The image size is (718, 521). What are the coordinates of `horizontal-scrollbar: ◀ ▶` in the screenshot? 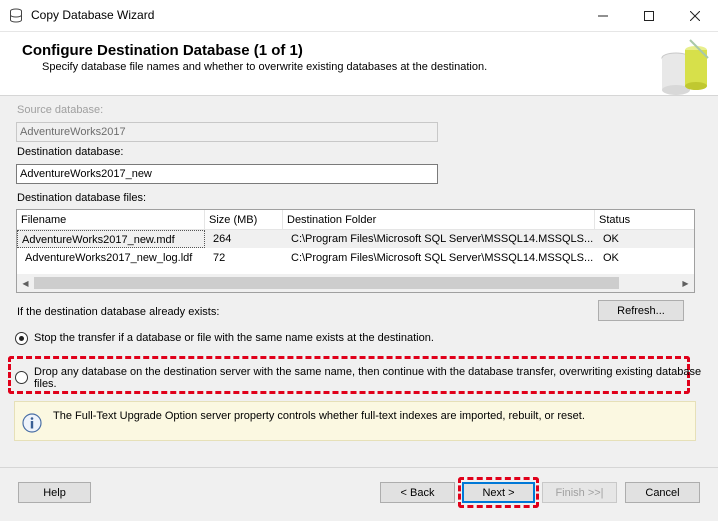 It's located at (355, 283).